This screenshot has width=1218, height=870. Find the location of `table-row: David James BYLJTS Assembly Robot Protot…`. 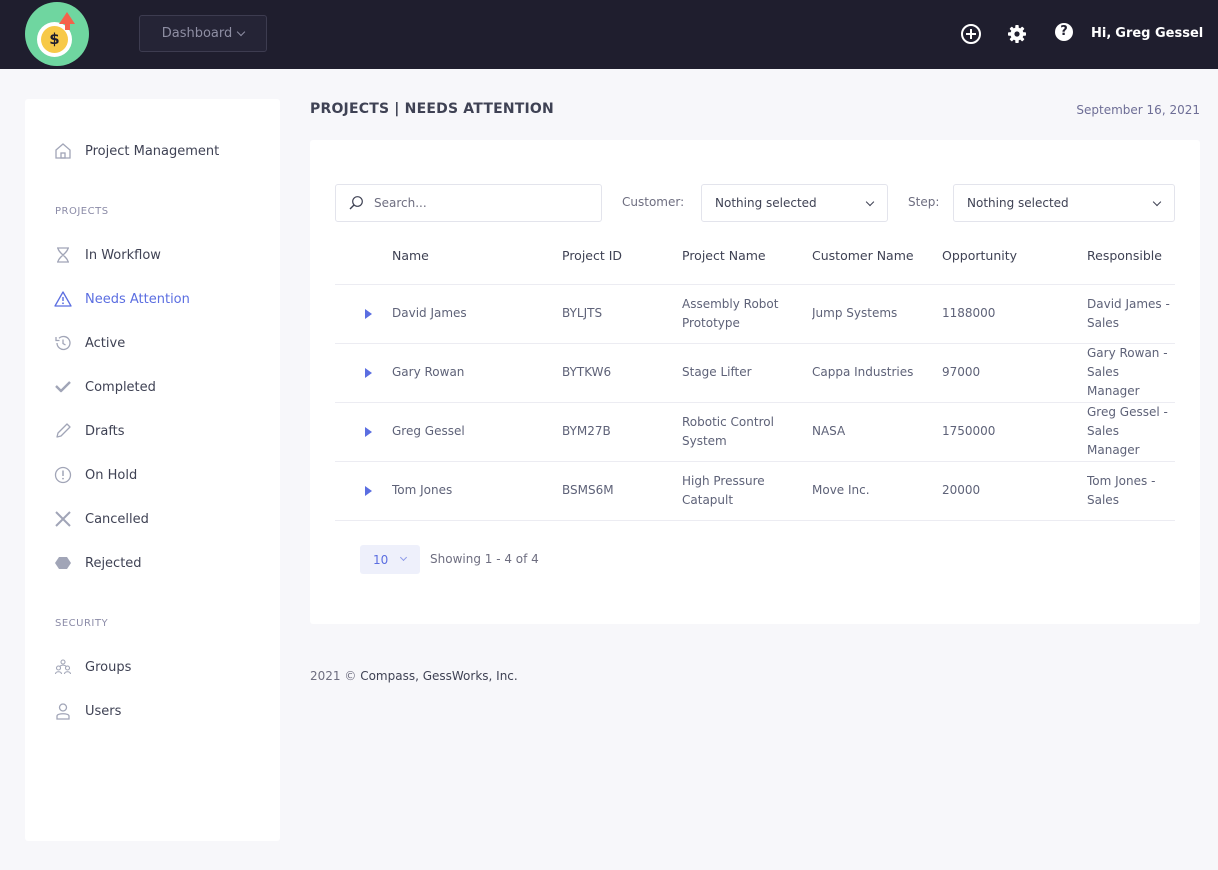

table-row: David James BYLJTS Assembly Robot Protot… is located at coordinates (755, 314).